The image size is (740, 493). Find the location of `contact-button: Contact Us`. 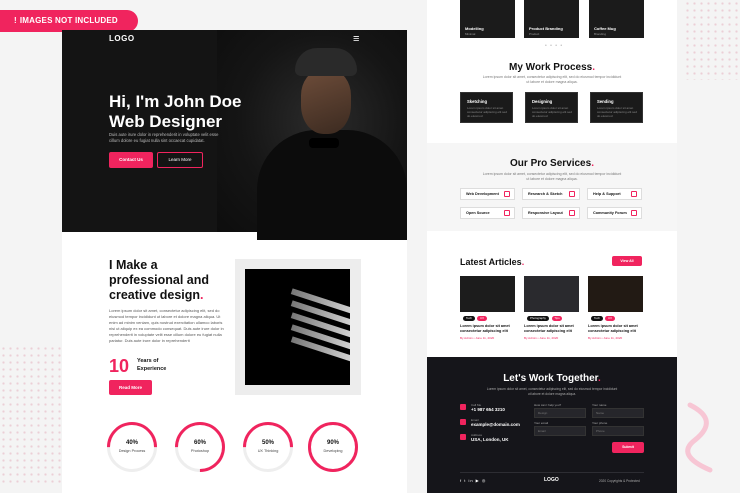

contact-button: Contact Us is located at coordinates (131, 160).